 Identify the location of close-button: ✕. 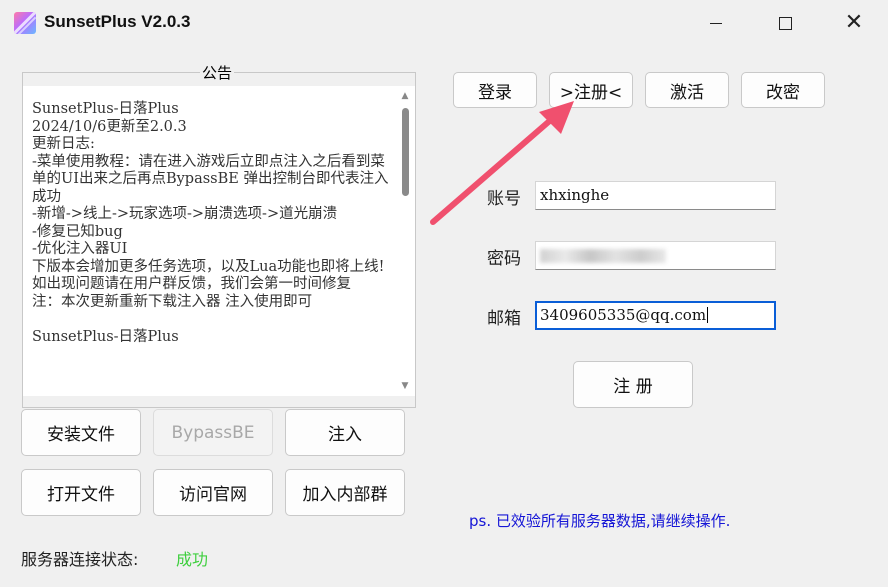
(854, 23).